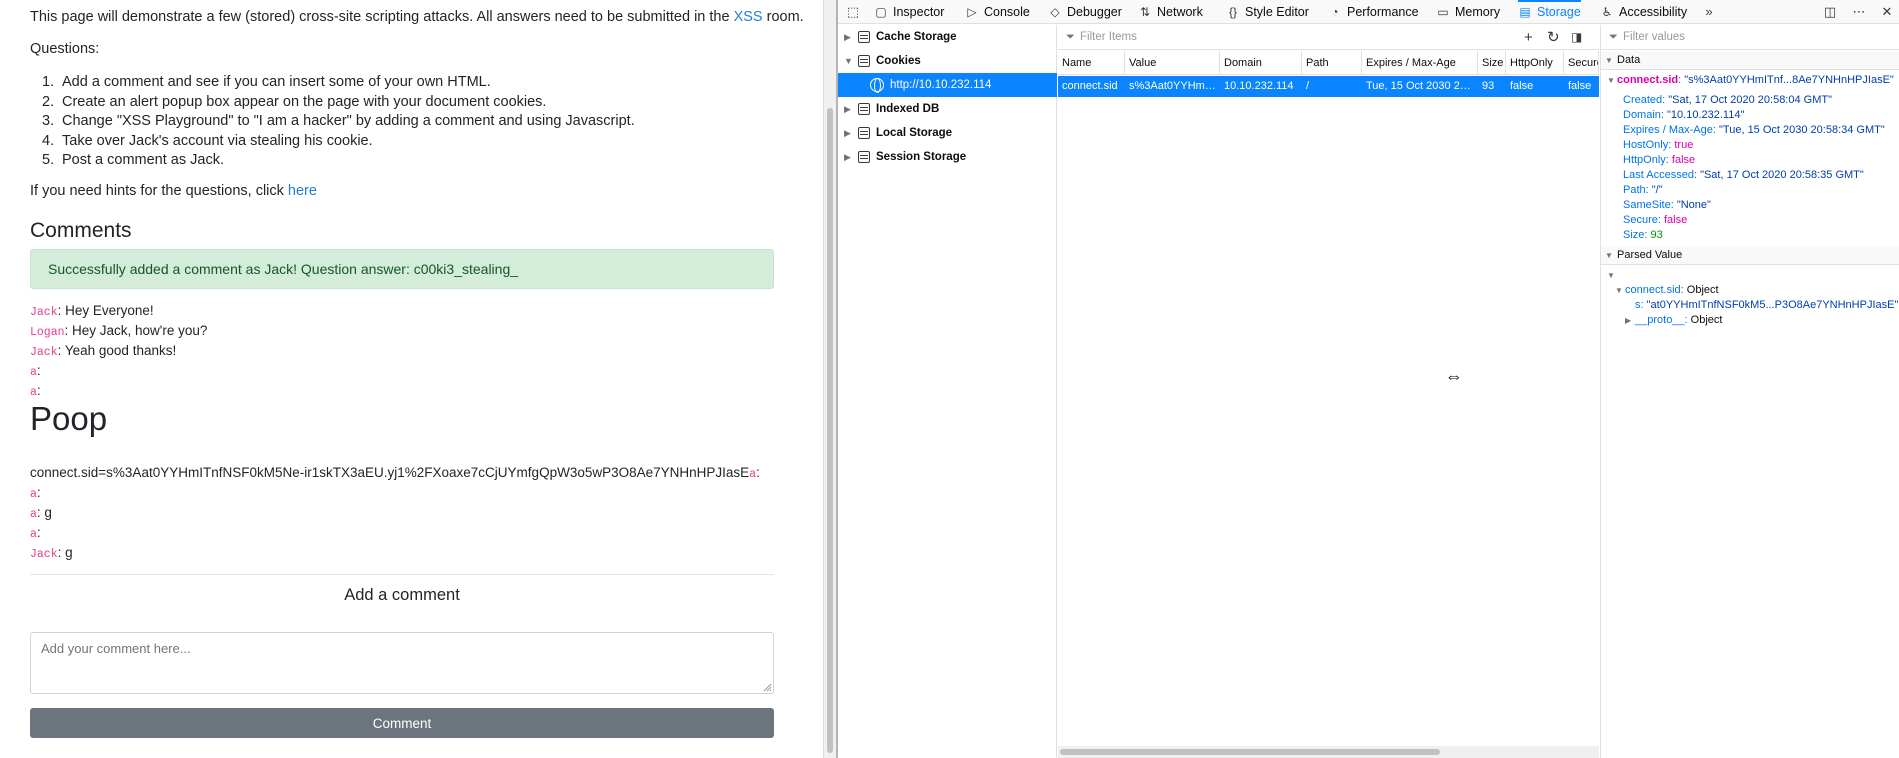  What do you see at coordinates (921, 157) in the screenshot?
I see `tree-item-label: Session Storage` at bounding box center [921, 157].